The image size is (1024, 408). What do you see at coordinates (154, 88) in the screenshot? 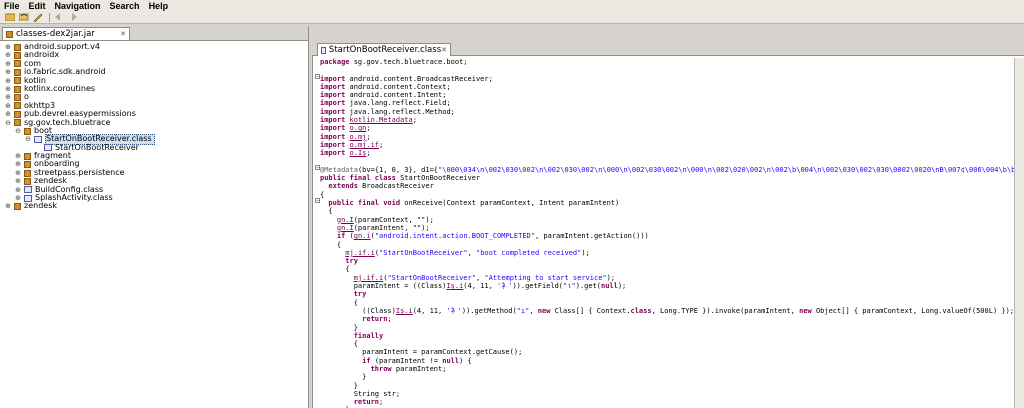
I see `tree-item: ⊕ kotlinx.coroutines` at bounding box center [154, 88].